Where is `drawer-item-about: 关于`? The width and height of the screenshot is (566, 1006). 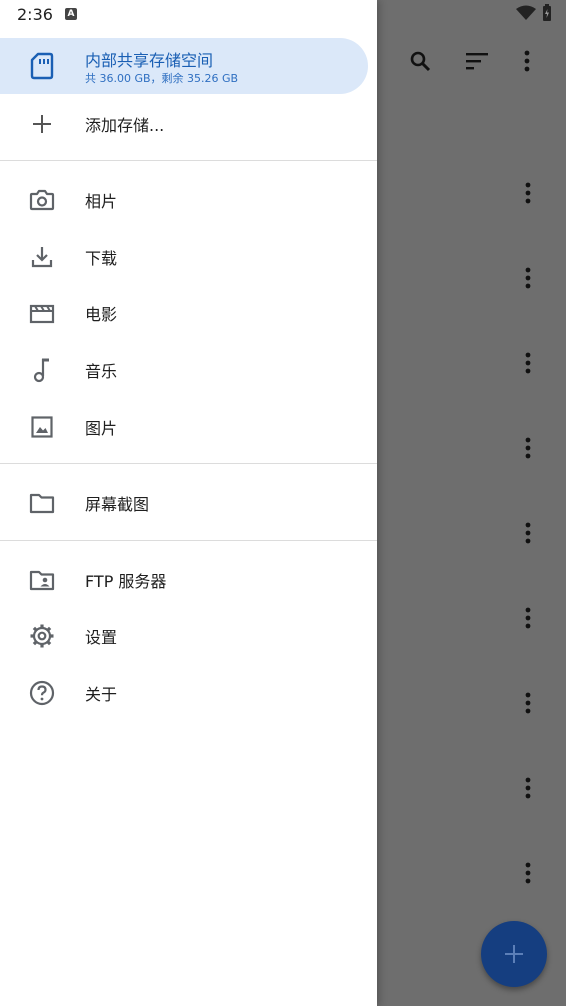 drawer-item-about: 关于 is located at coordinates (188, 692).